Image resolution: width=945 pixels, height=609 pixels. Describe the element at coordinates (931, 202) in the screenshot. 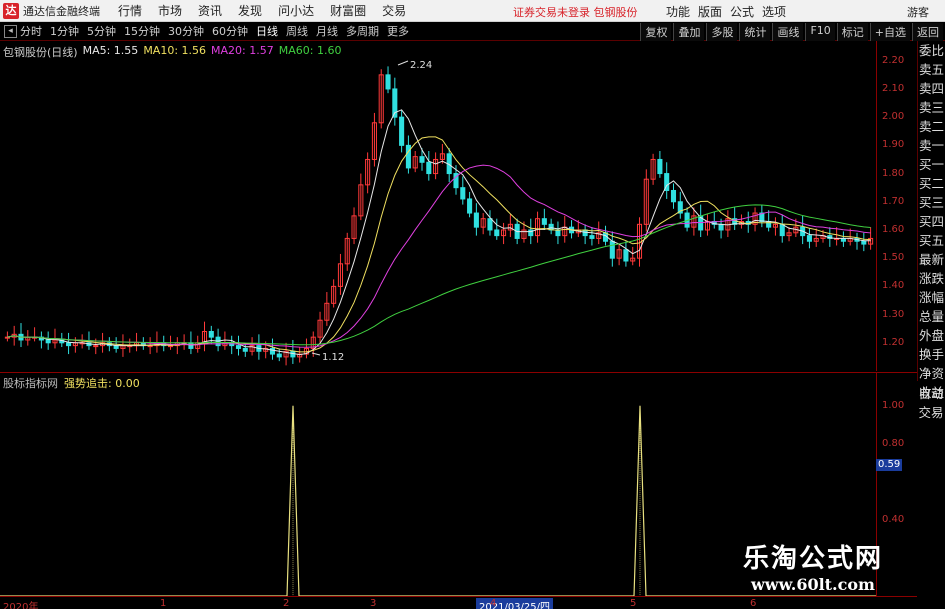

I see `side-item: 买三` at that location.